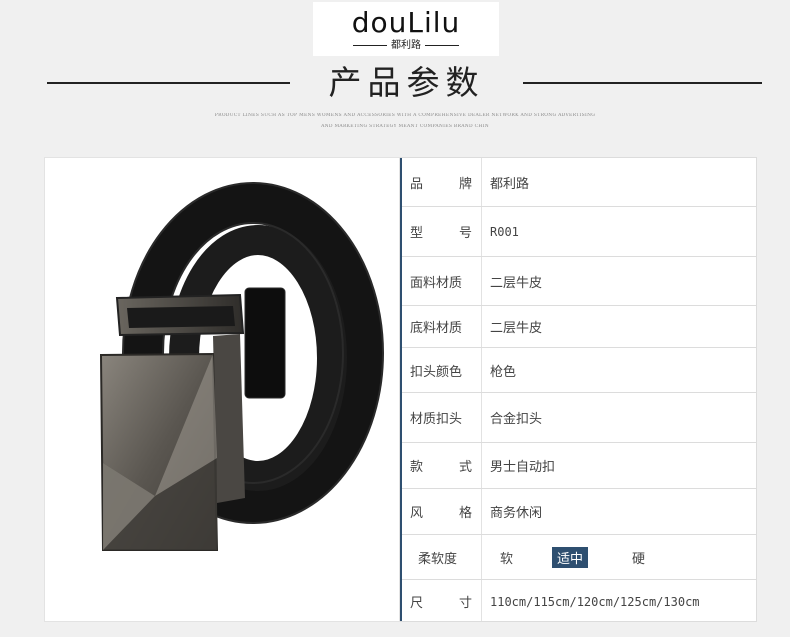  I want to click on spec-label: 尺寸, so click(441, 603).